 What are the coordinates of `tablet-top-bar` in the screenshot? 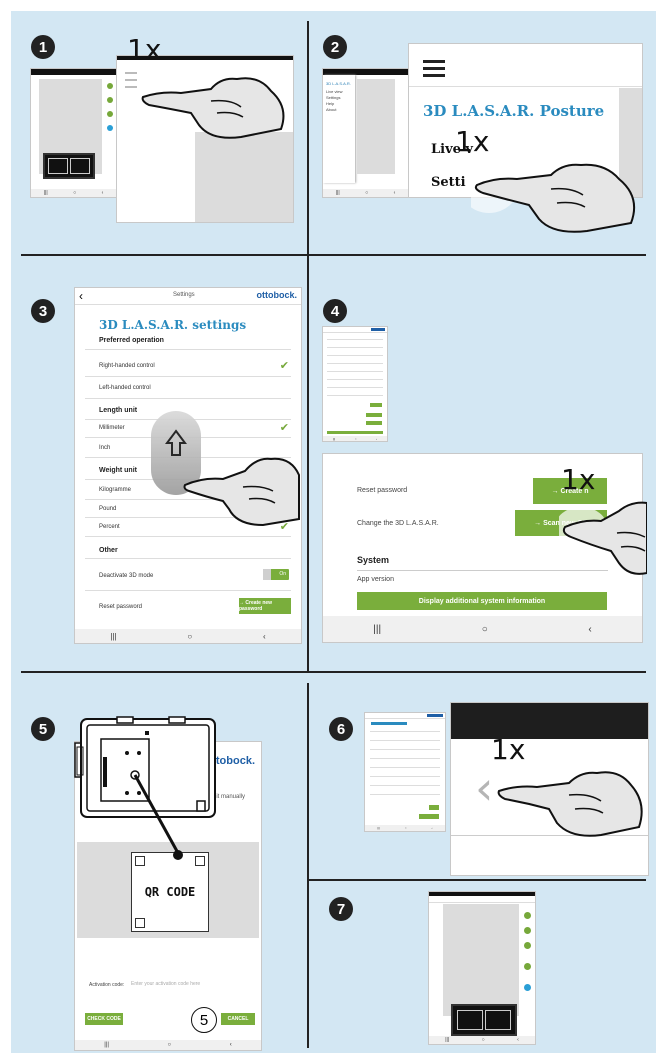 It's located at (73, 72).